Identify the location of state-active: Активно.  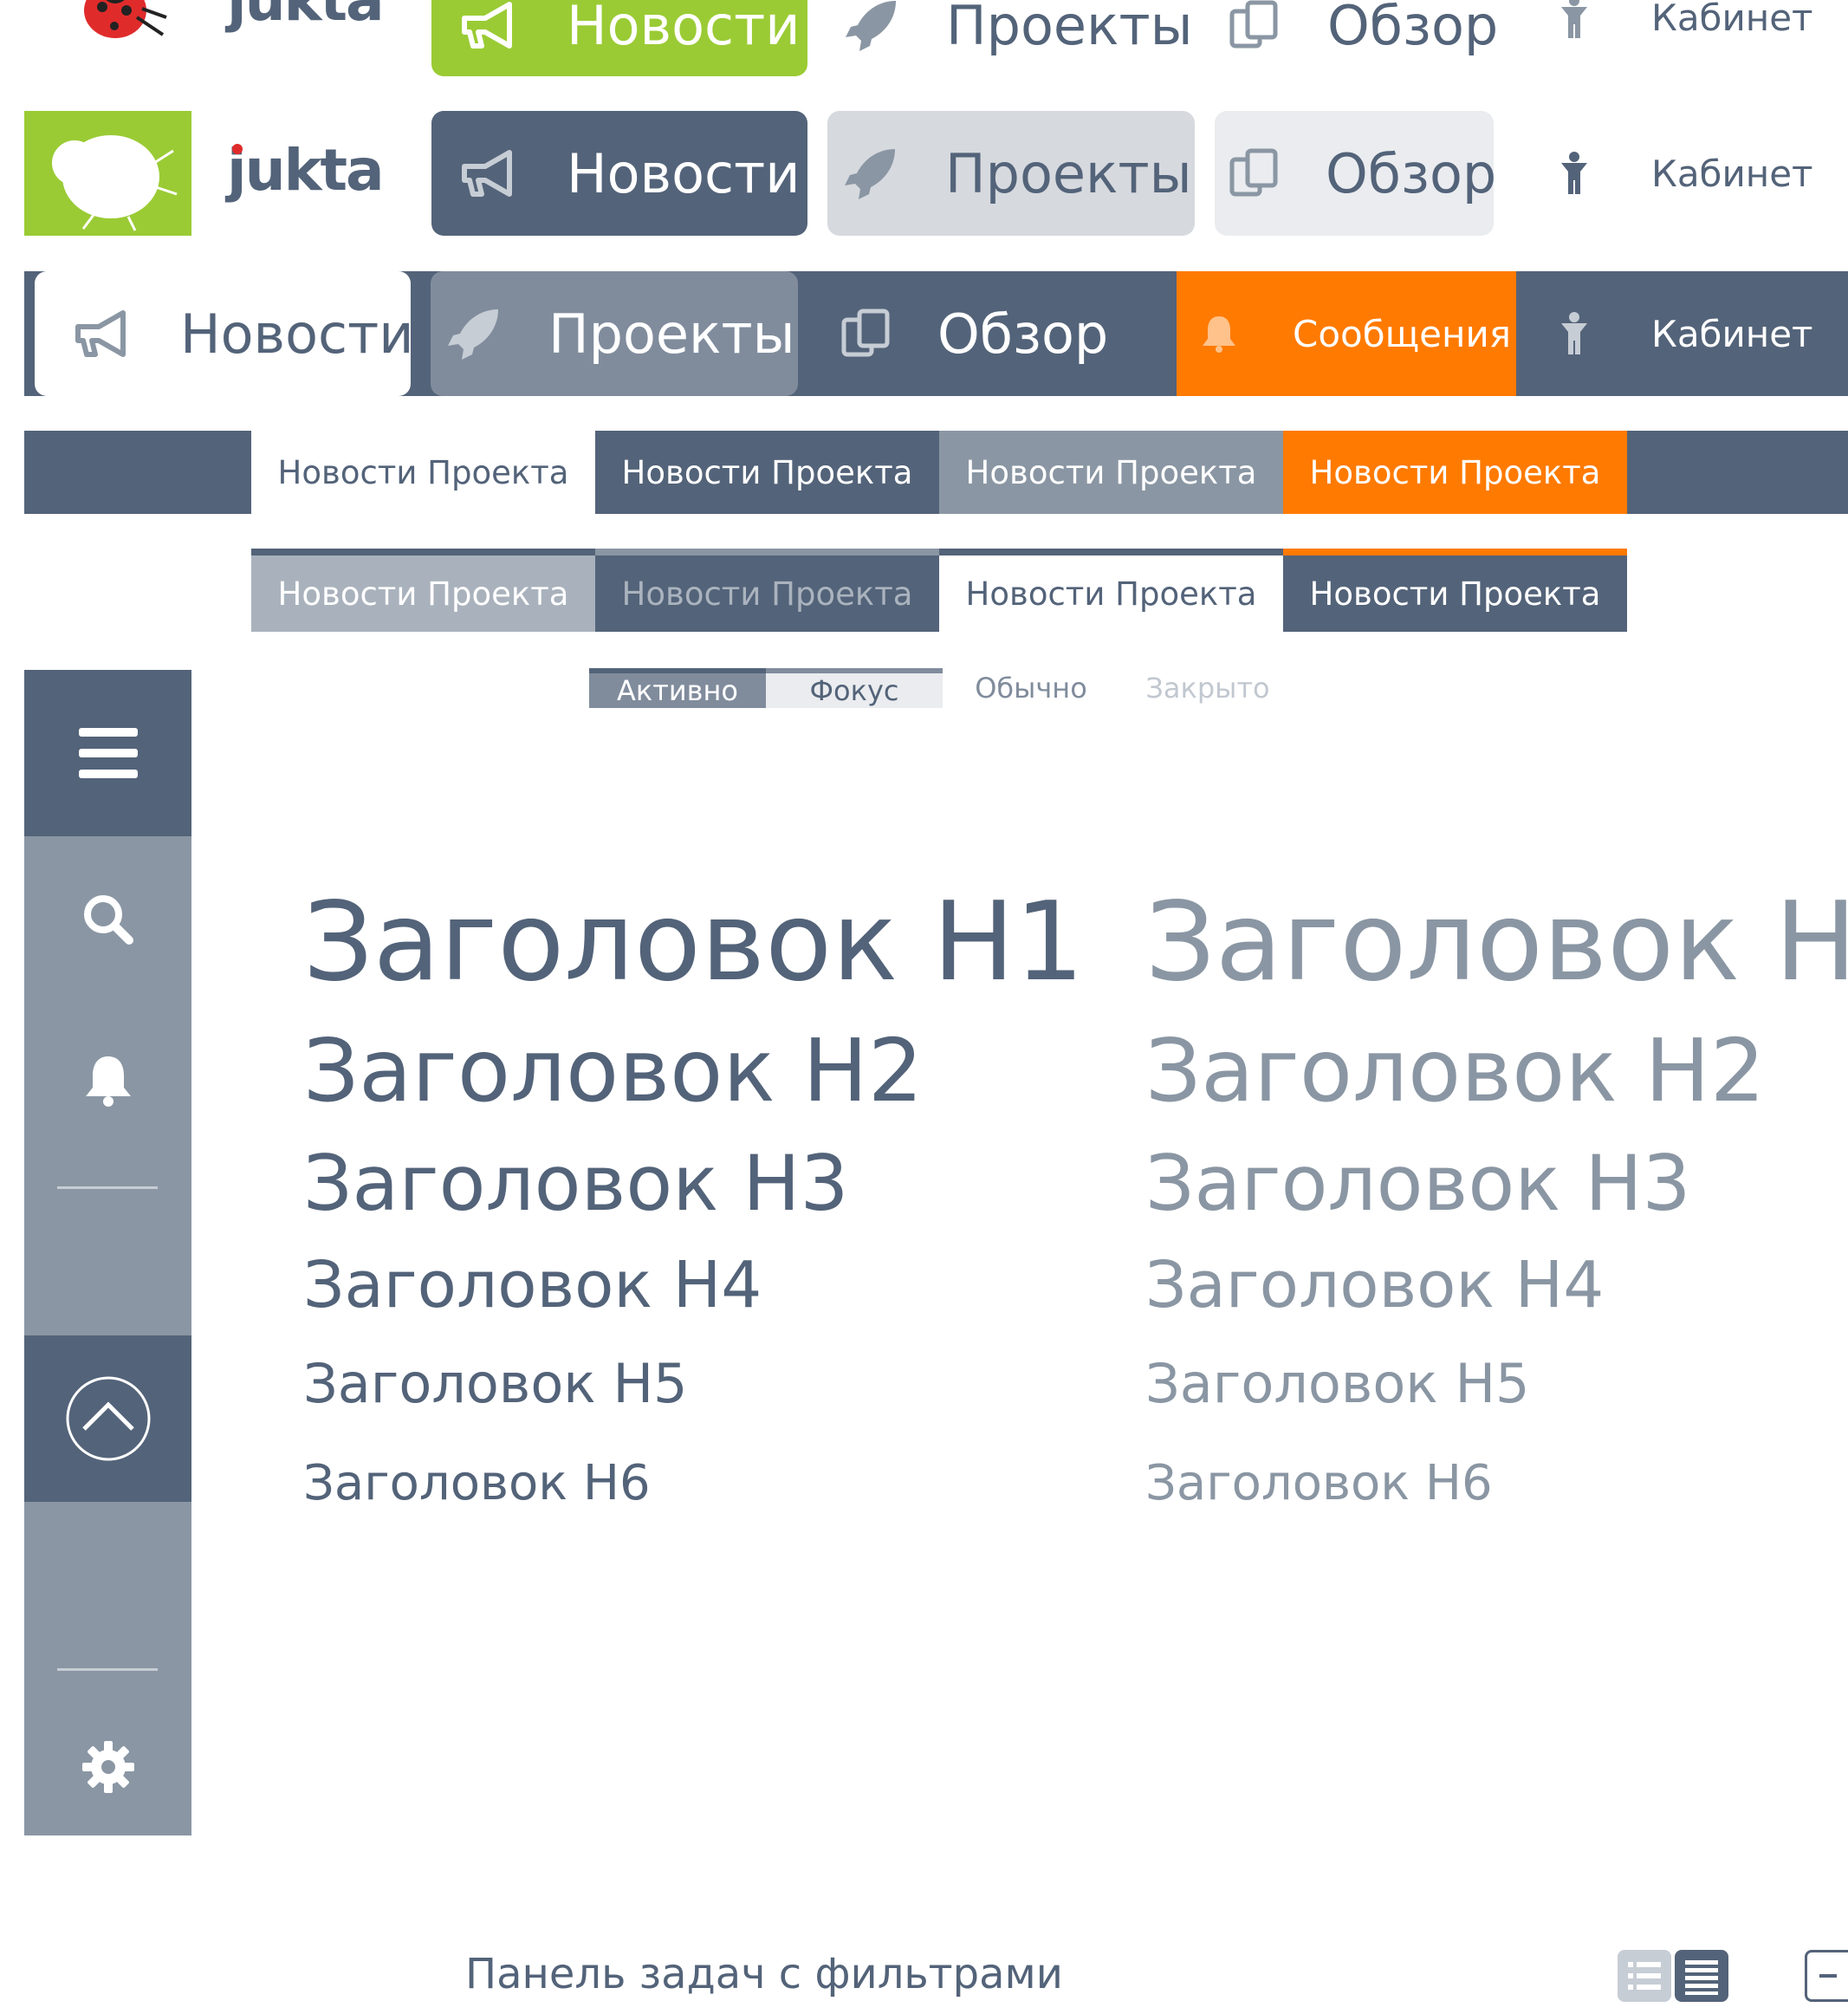
(678, 688).